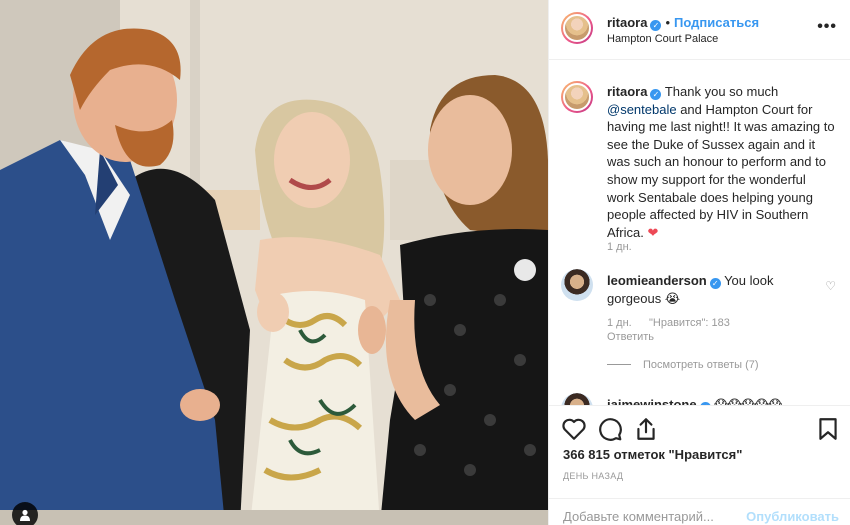 Image resolution: width=850 pixels, height=525 pixels. What do you see at coordinates (707, 289) in the screenshot?
I see `comment-item: leomieanderson ✓ You look gorgeous 😭` at bounding box center [707, 289].